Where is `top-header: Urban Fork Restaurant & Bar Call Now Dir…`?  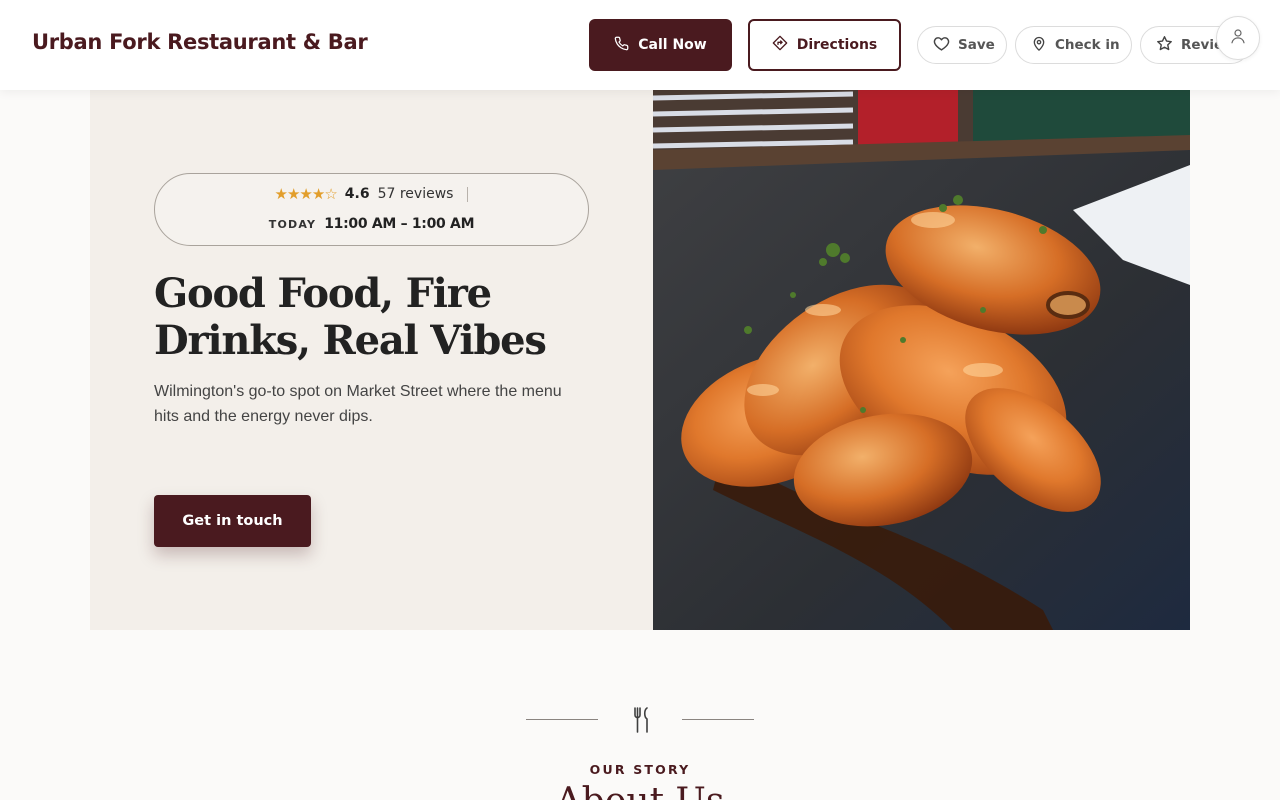 top-header: Urban Fork Restaurant & Bar Call Now Dir… is located at coordinates (640, 45).